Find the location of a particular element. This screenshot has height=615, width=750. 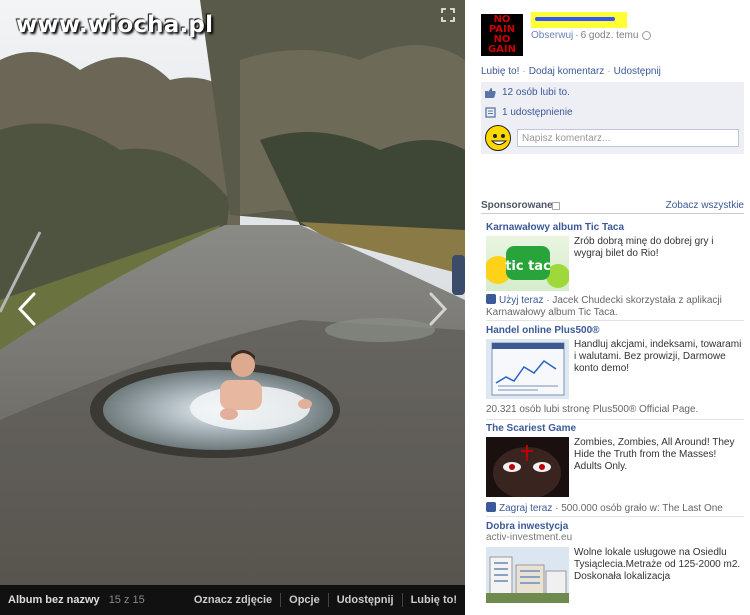

ad-image: tic tac is located at coordinates (527, 263).